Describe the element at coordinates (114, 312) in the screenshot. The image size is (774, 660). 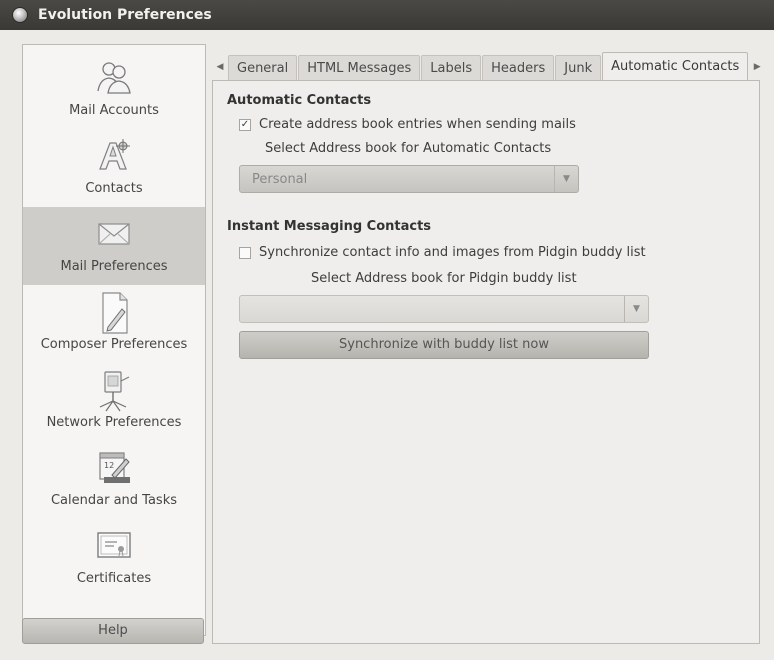
I see `composer-icon` at that location.